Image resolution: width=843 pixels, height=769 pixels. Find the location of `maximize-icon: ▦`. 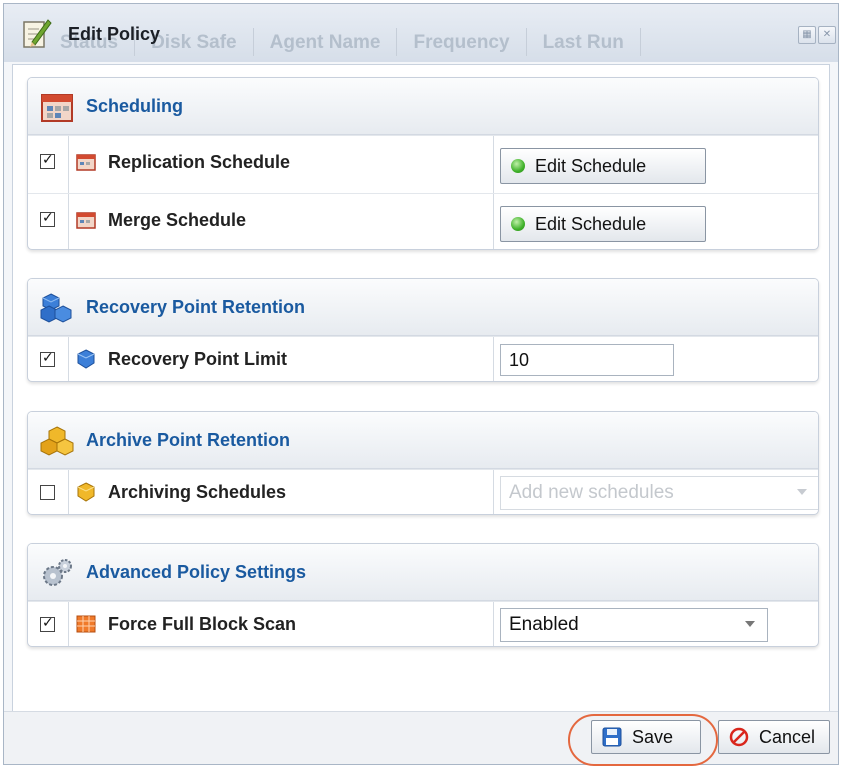

maximize-icon: ▦ is located at coordinates (807, 34).